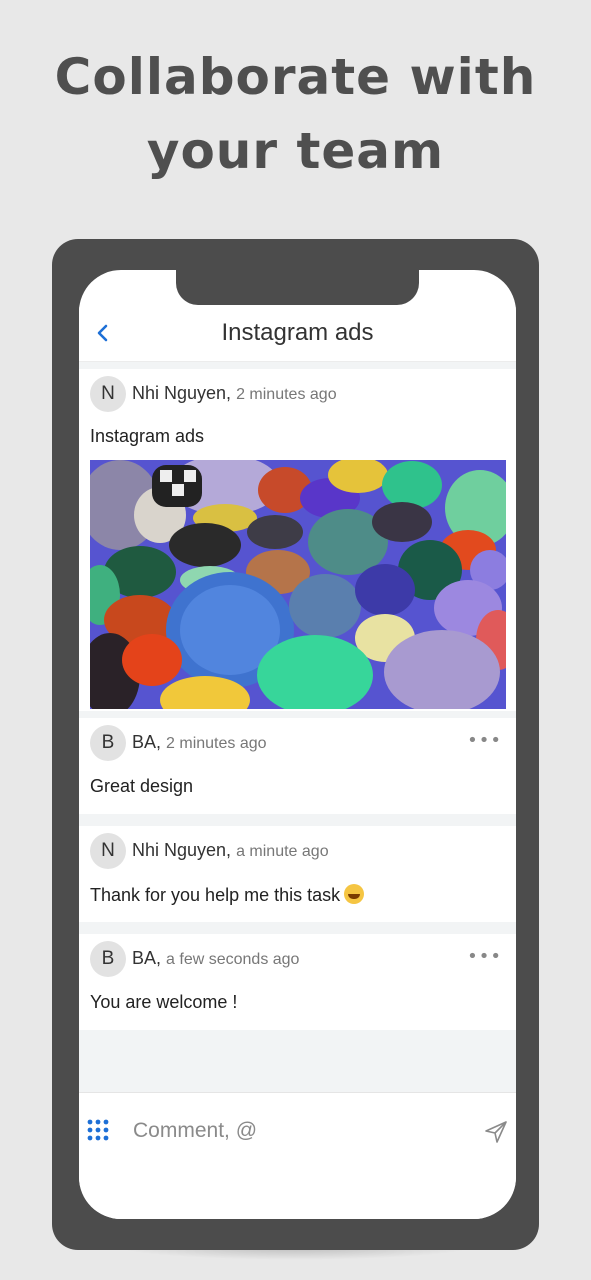  Describe the element at coordinates (293, 1131) in the screenshot. I see `comment-input` at that location.